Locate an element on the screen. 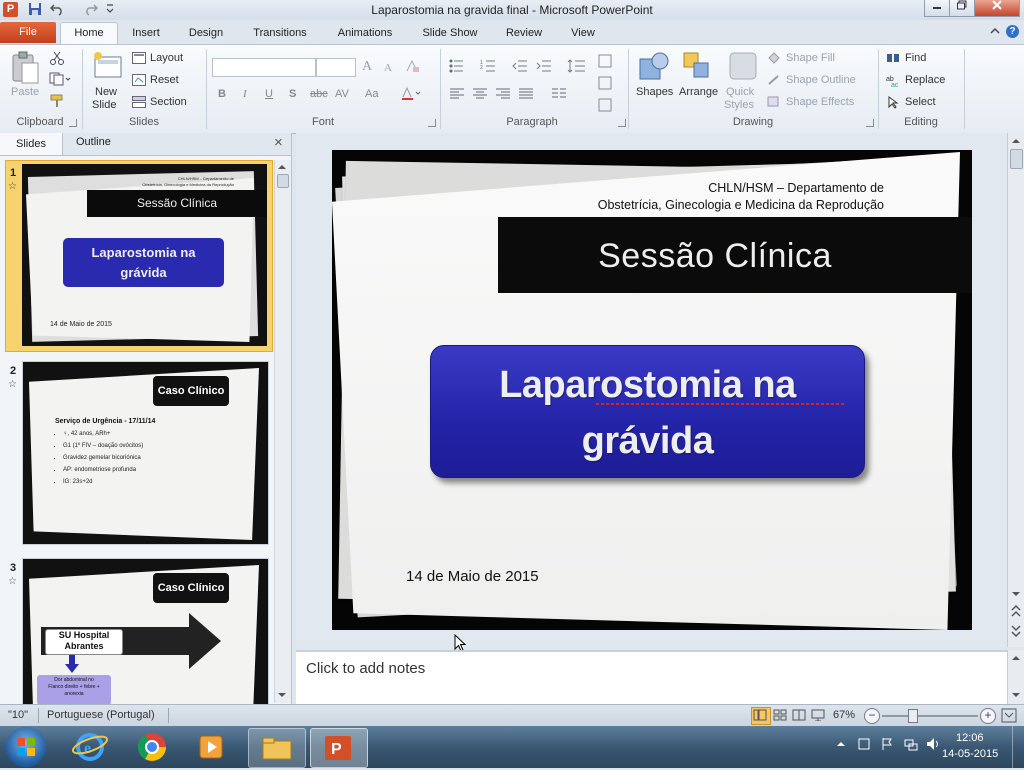 The width and height of the screenshot is (1024, 770). minimize-ribbon-icon is located at coordinates (996, 32).